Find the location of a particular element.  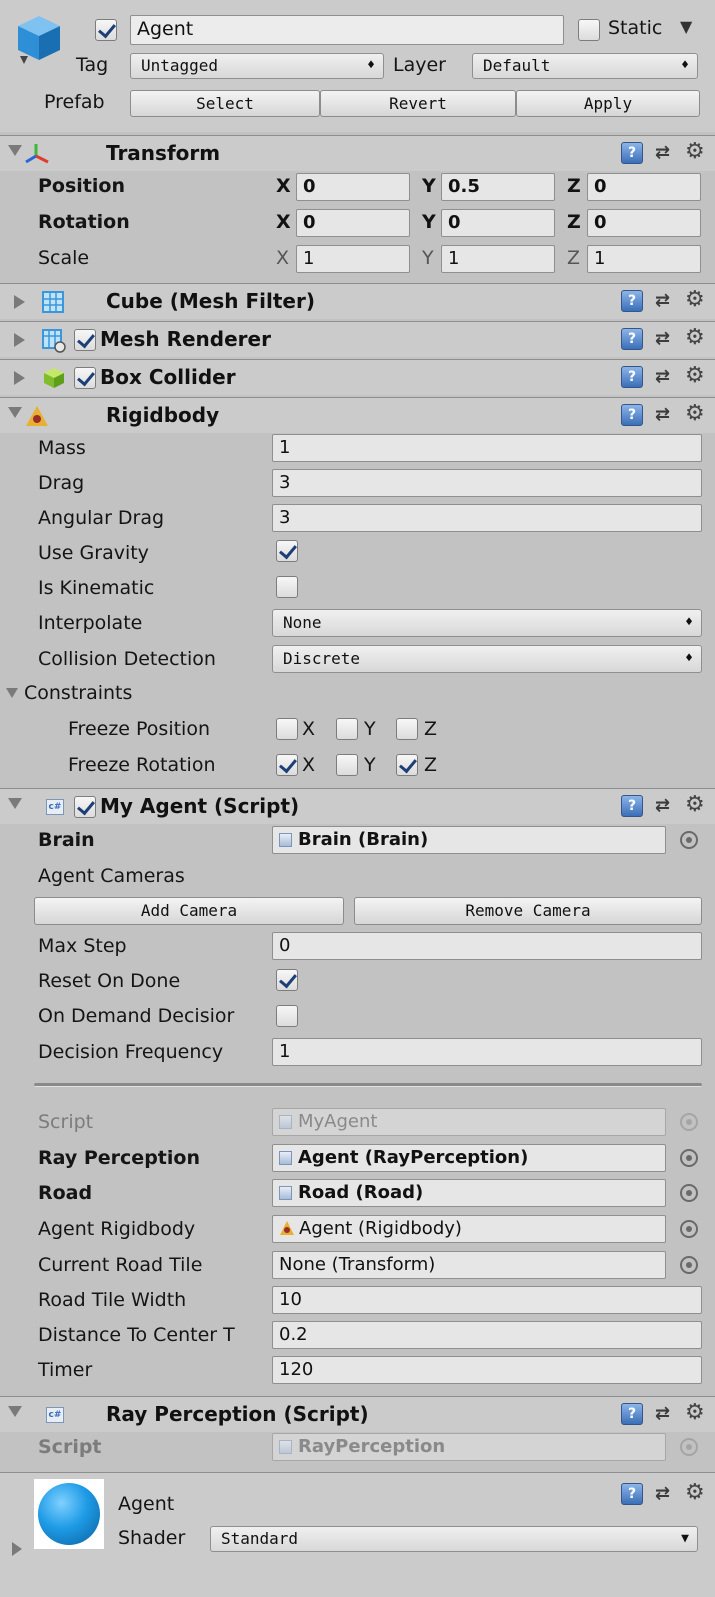

scale-x-field: 1 is located at coordinates (353, 259).